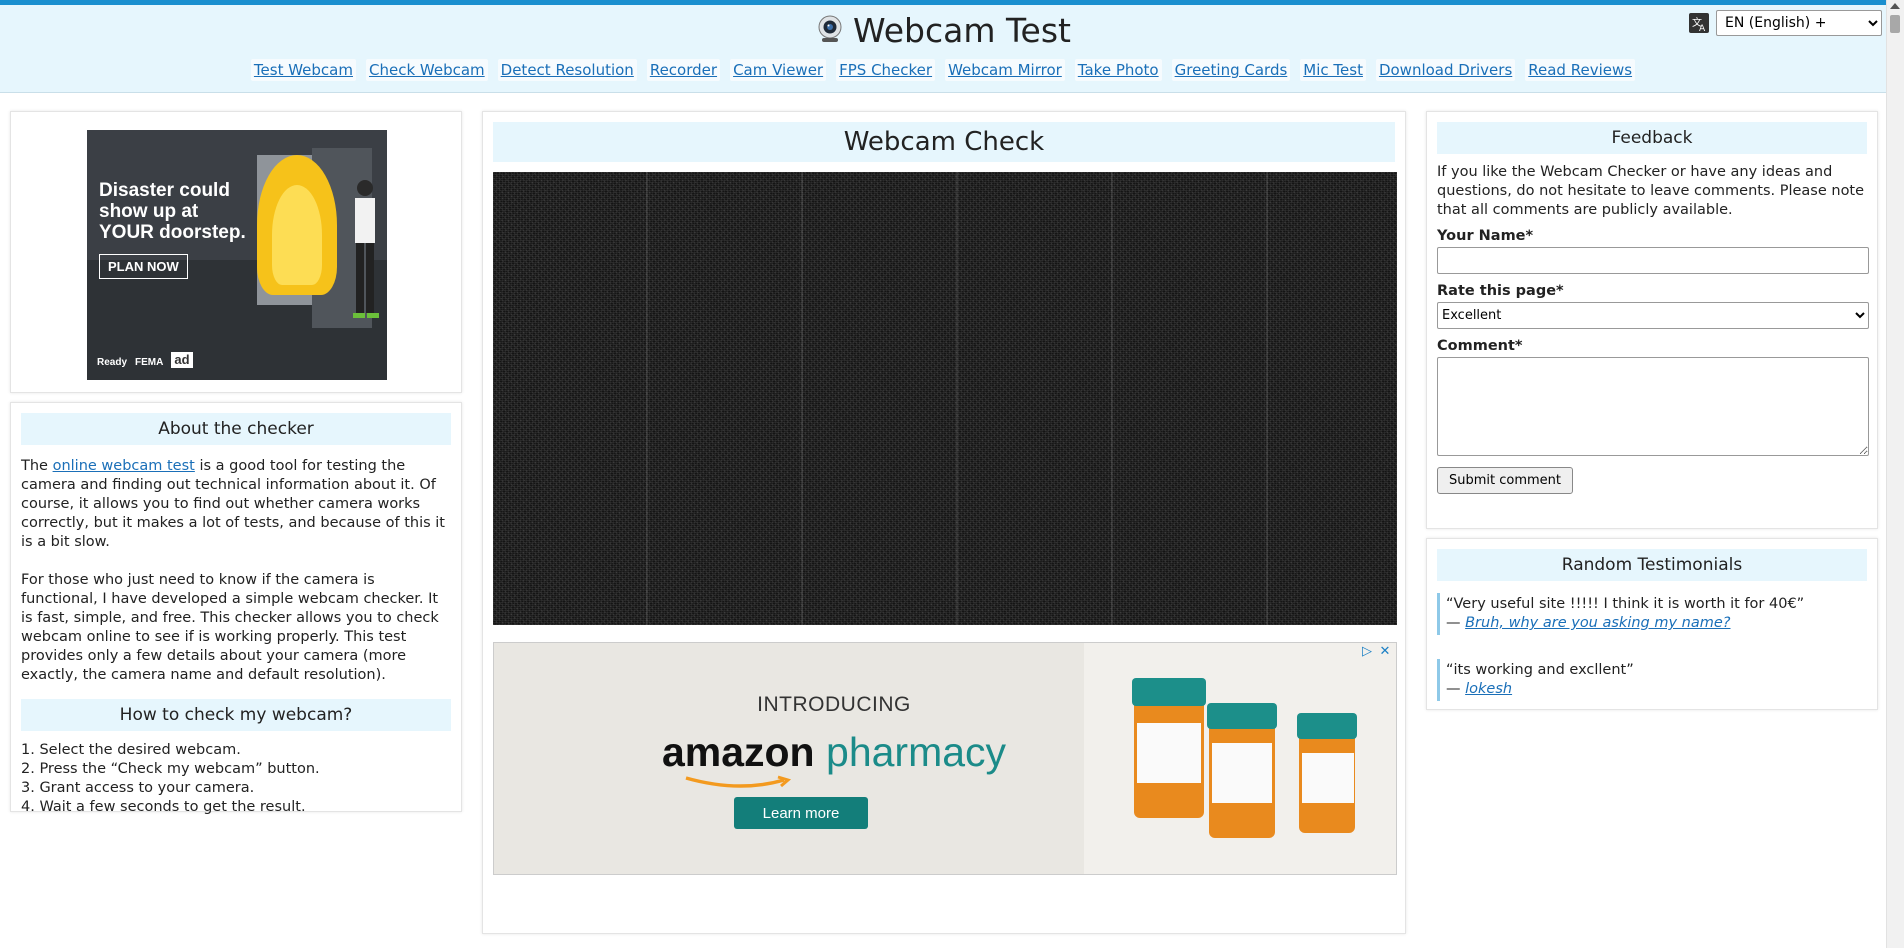 The width and height of the screenshot is (1904, 948). I want to click on ad-council-logo: ad, so click(182, 360).